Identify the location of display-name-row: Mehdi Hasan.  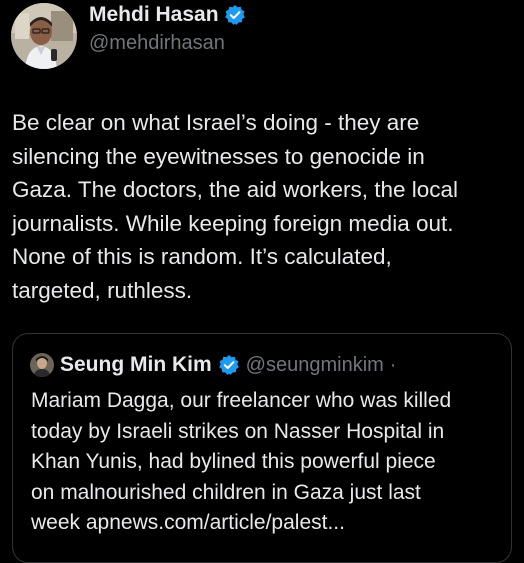
(167, 15).